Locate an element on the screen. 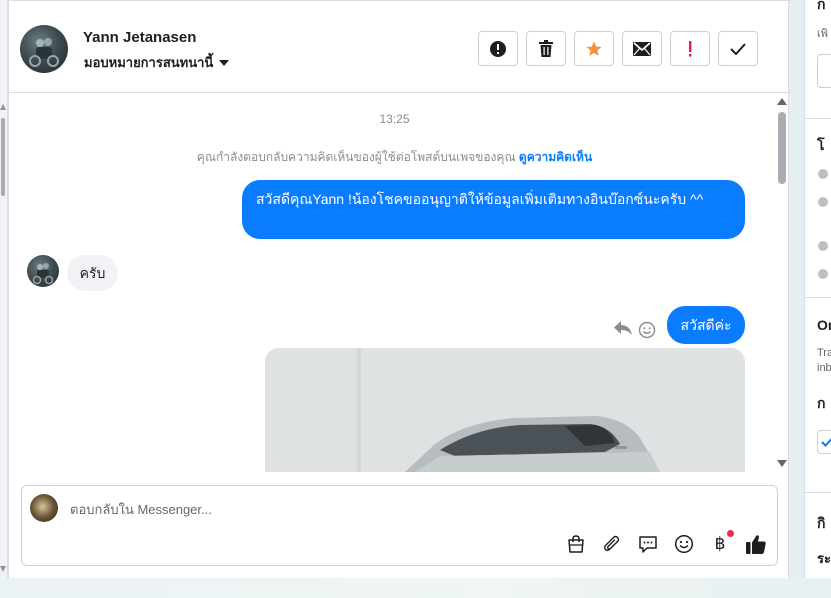  star-icon is located at coordinates (594, 48).